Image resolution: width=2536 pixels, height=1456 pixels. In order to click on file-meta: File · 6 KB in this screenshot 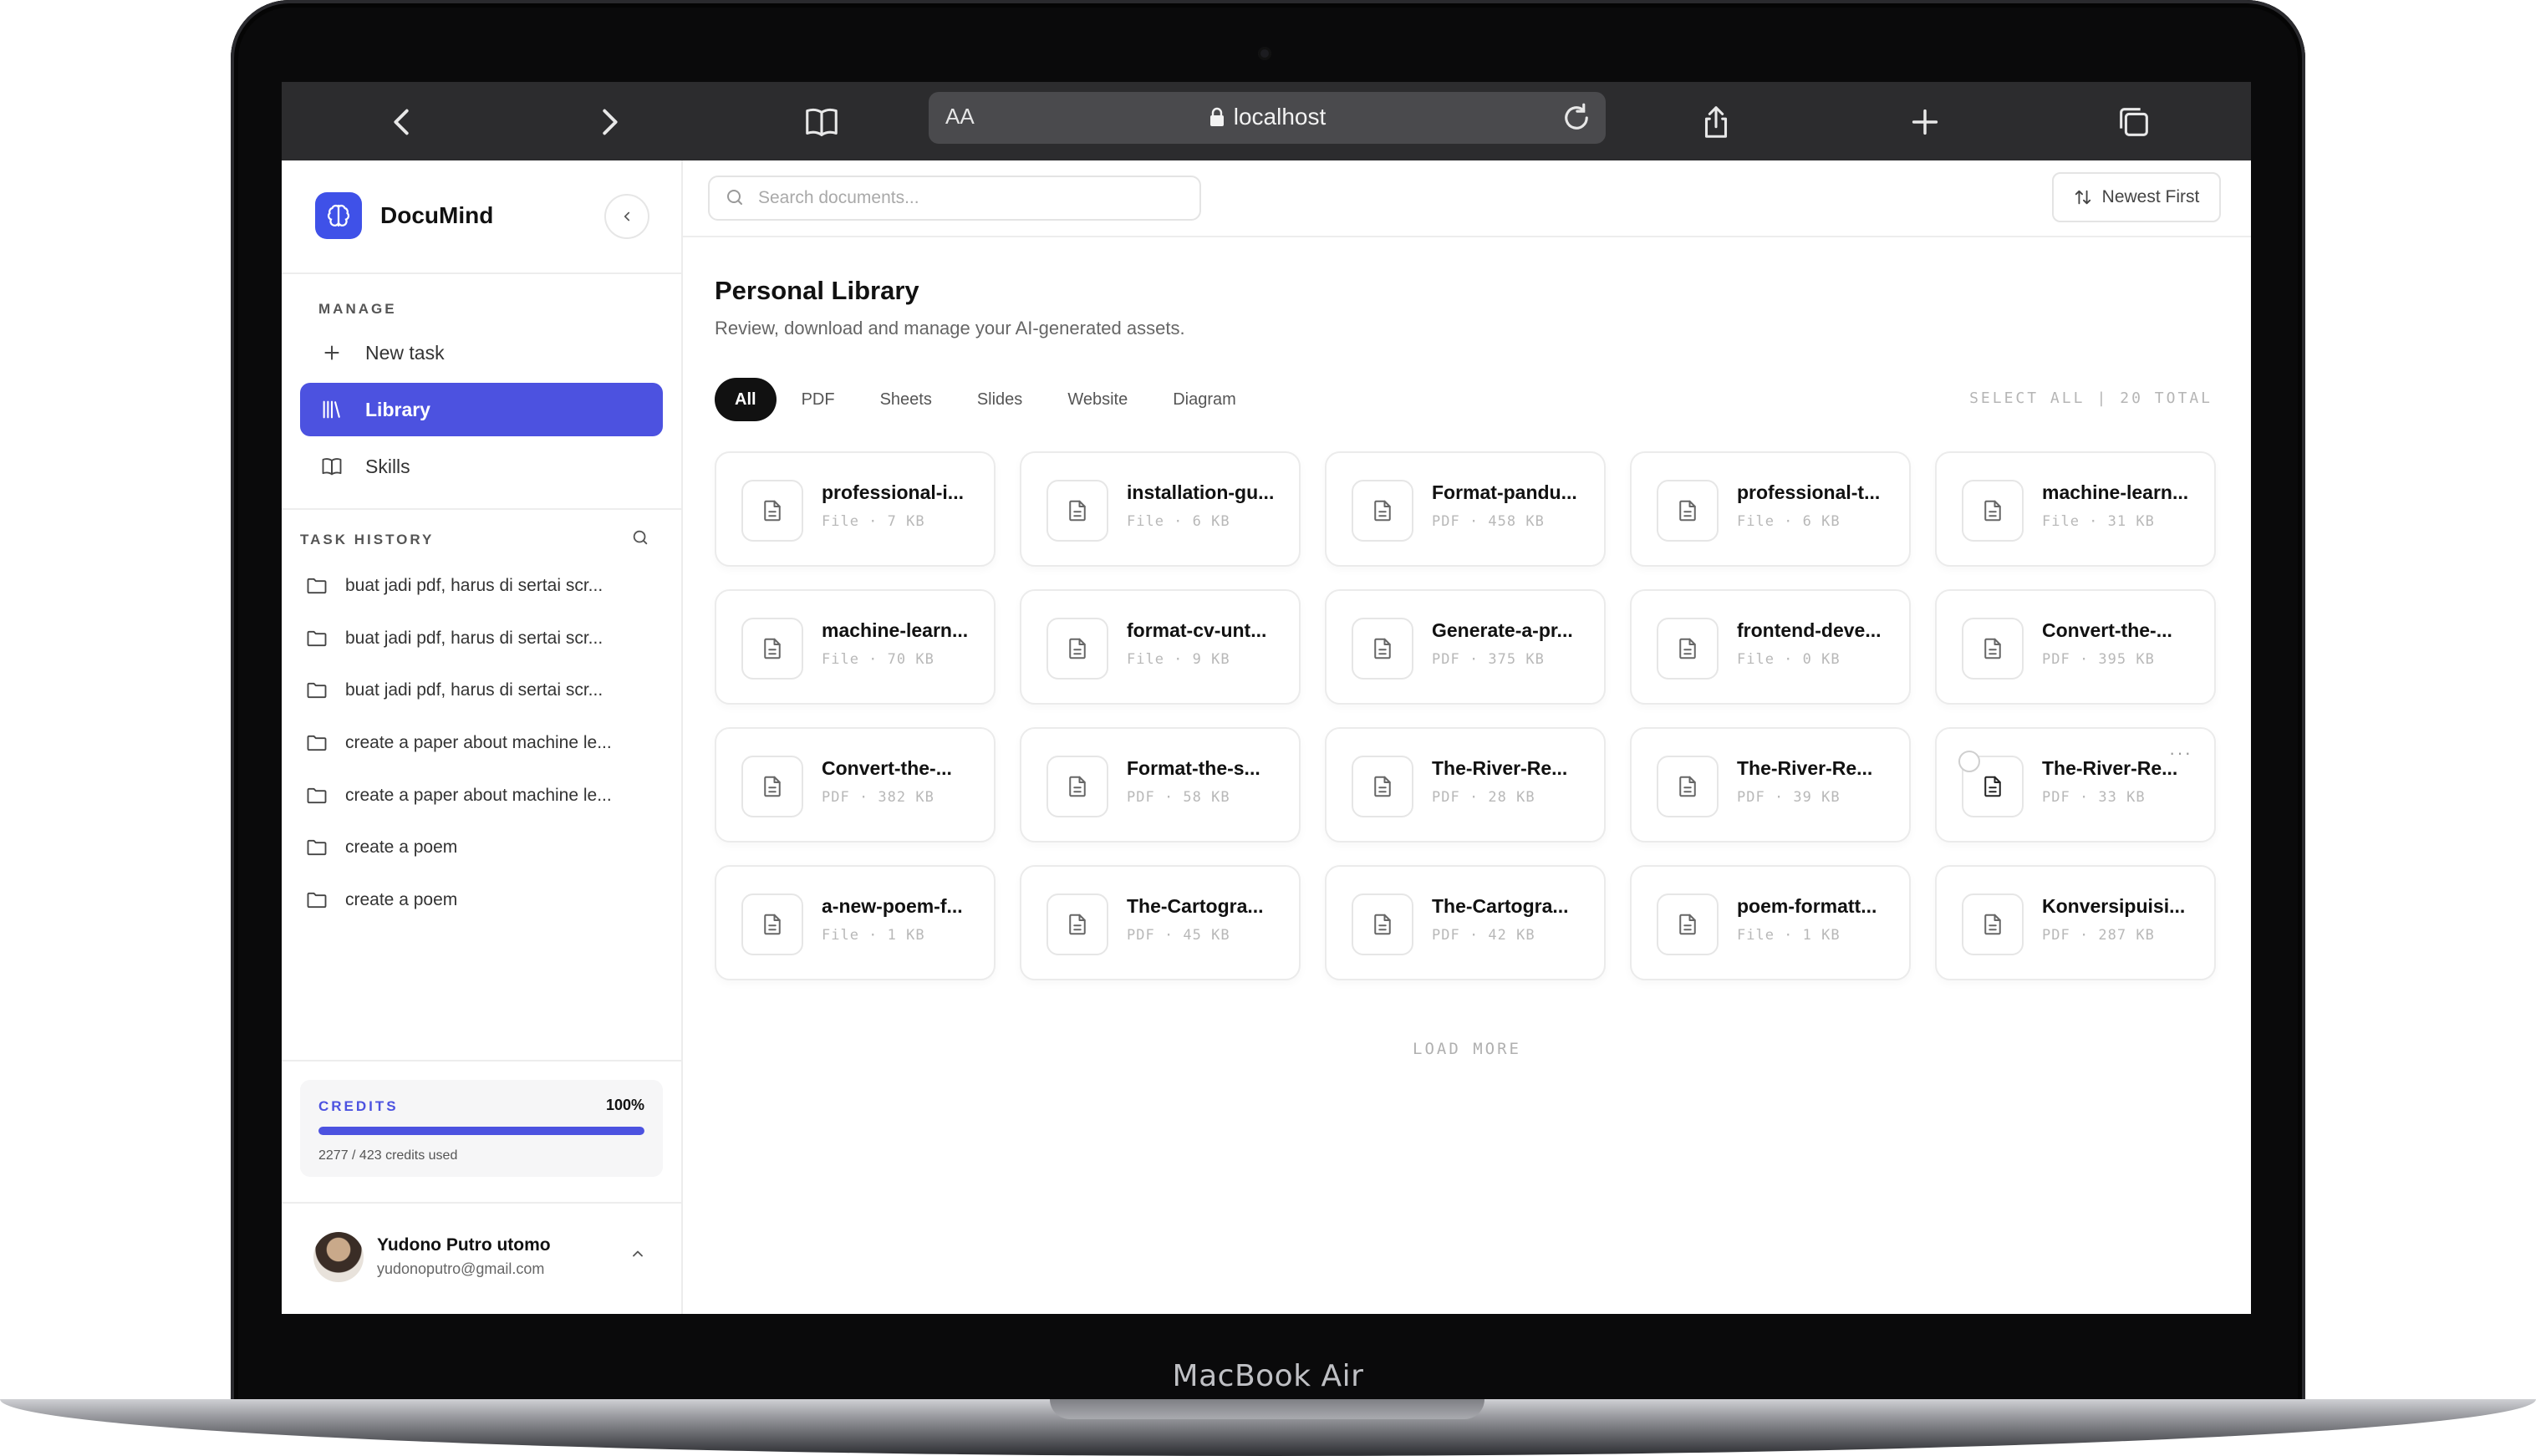, I will do `click(1789, 521)`.